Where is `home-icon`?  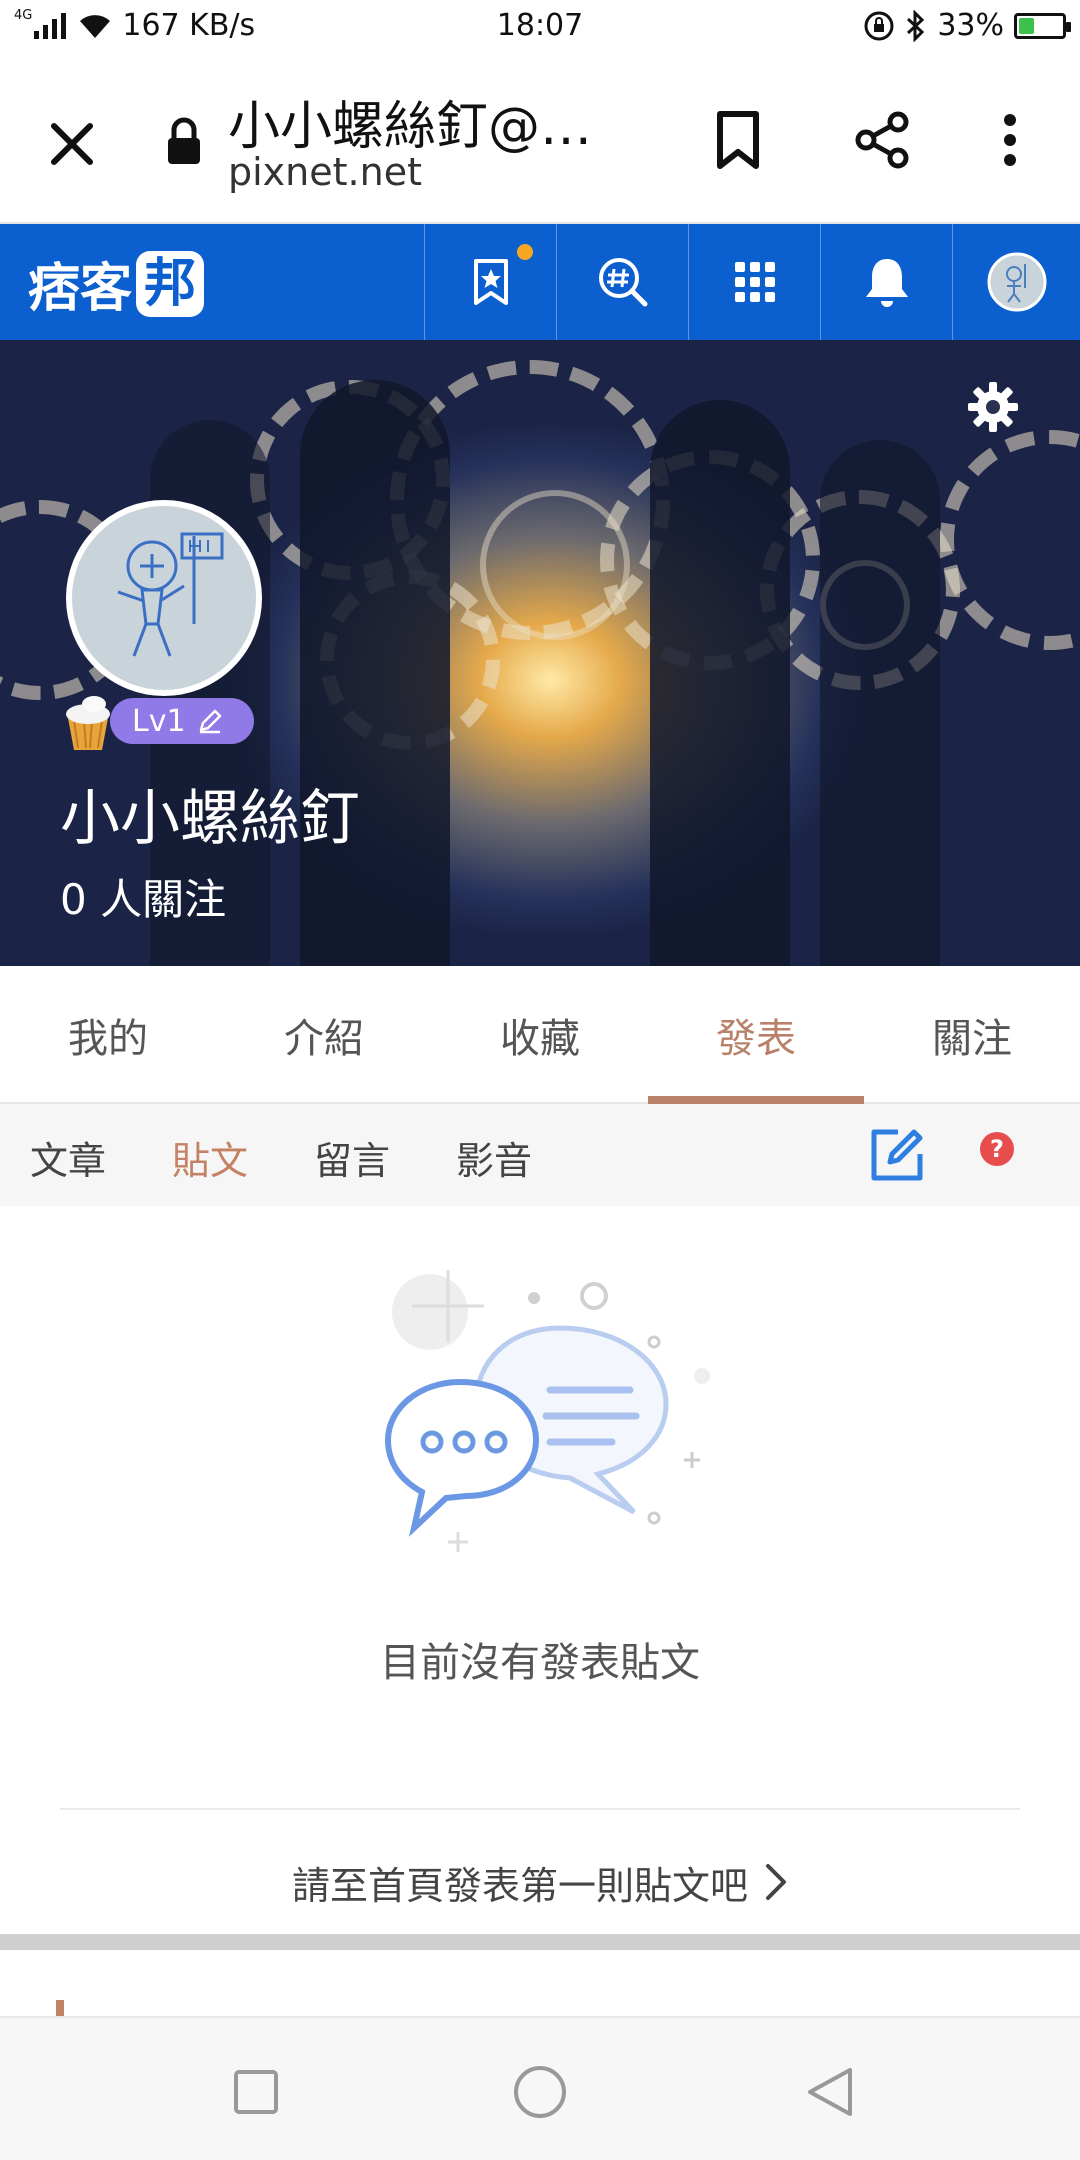
home-icon is located at coordinates (540, 2092).